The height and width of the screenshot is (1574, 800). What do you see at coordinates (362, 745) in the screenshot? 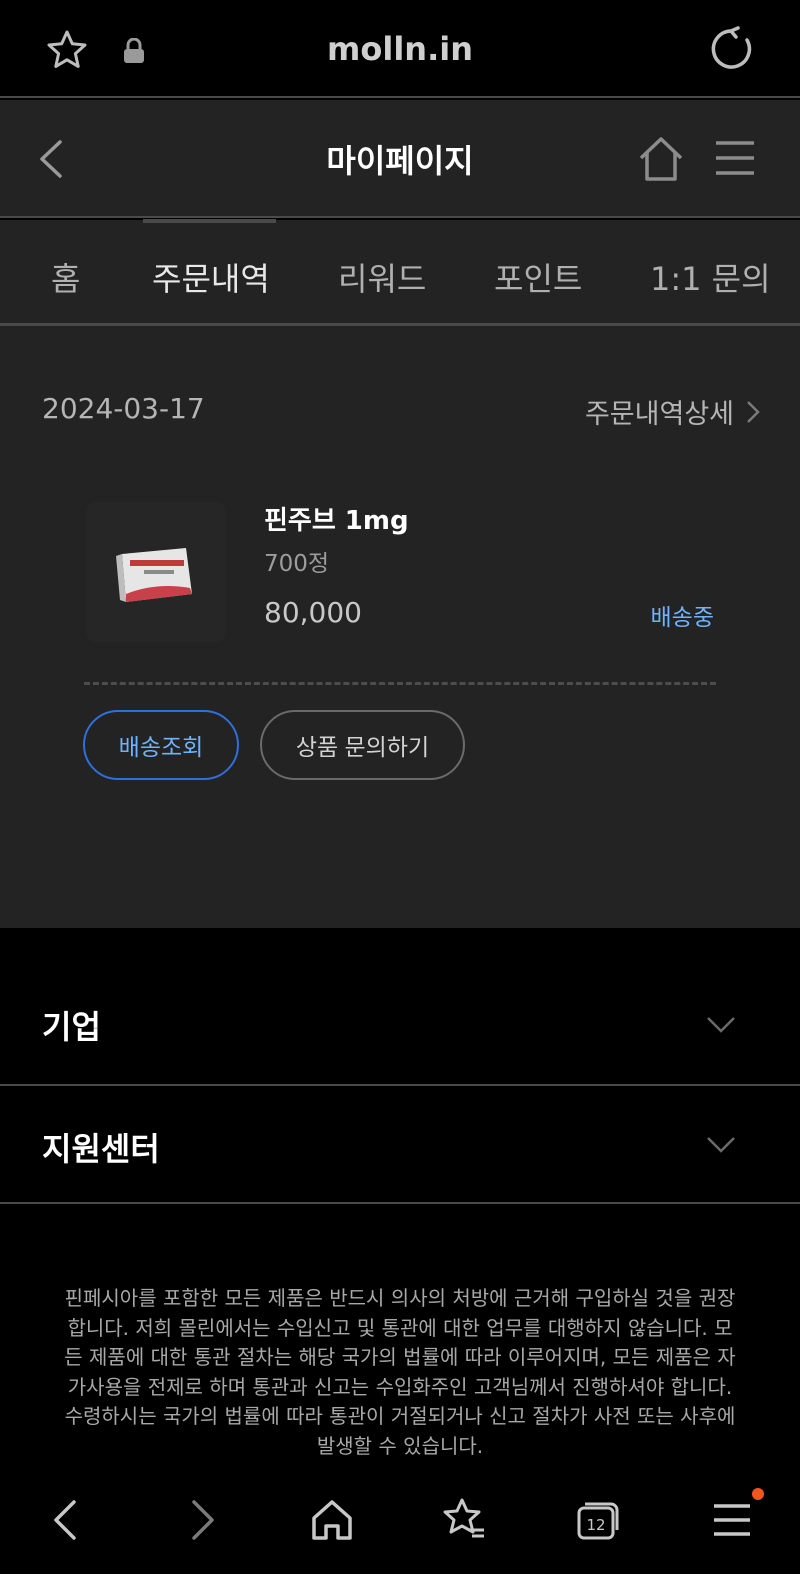
I see `product-inquiry-button: 상품 문의하기` at bounding box center [362, 745].